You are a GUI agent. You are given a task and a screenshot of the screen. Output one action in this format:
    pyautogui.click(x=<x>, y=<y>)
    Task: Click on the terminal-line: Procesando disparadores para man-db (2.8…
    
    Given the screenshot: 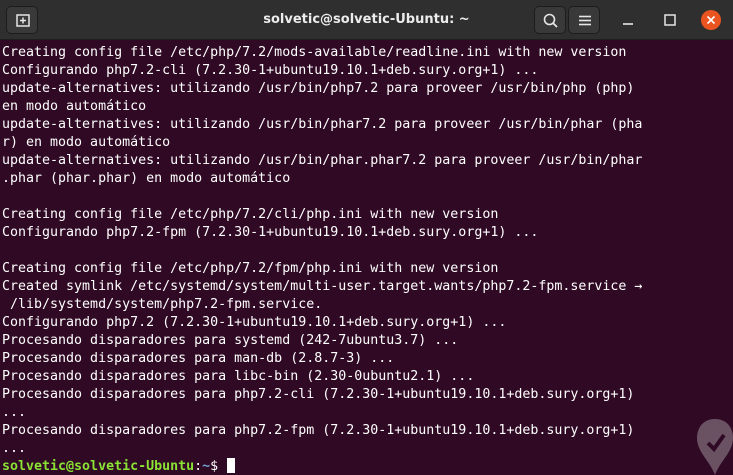 What is the action you would take?
    pyautogui.click(x=198, y=358)
    